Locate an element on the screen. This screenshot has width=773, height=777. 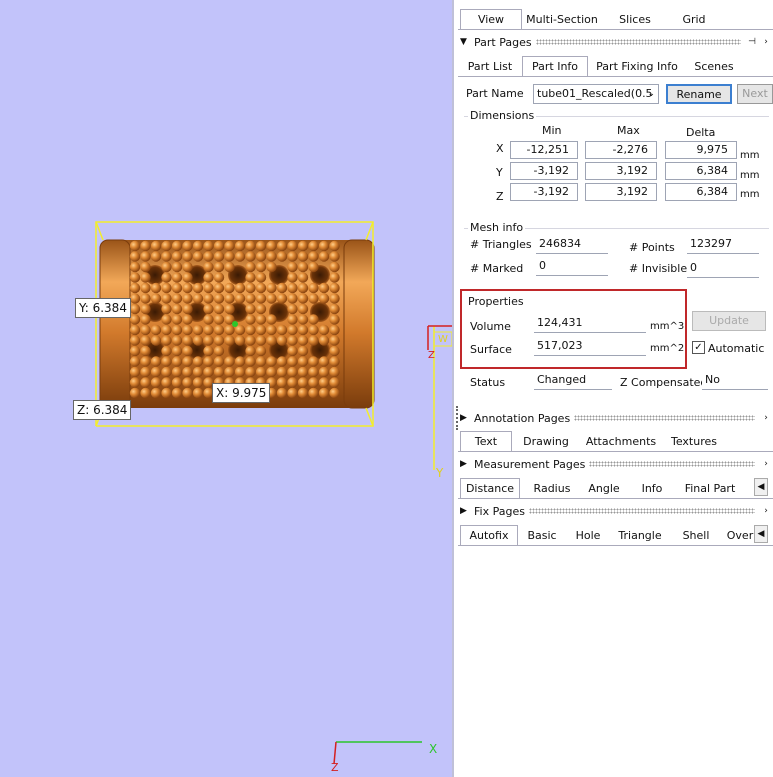
part-name-select: tube01_Rescaled(0.5 ⌄ is located at coordinates (596, 94).